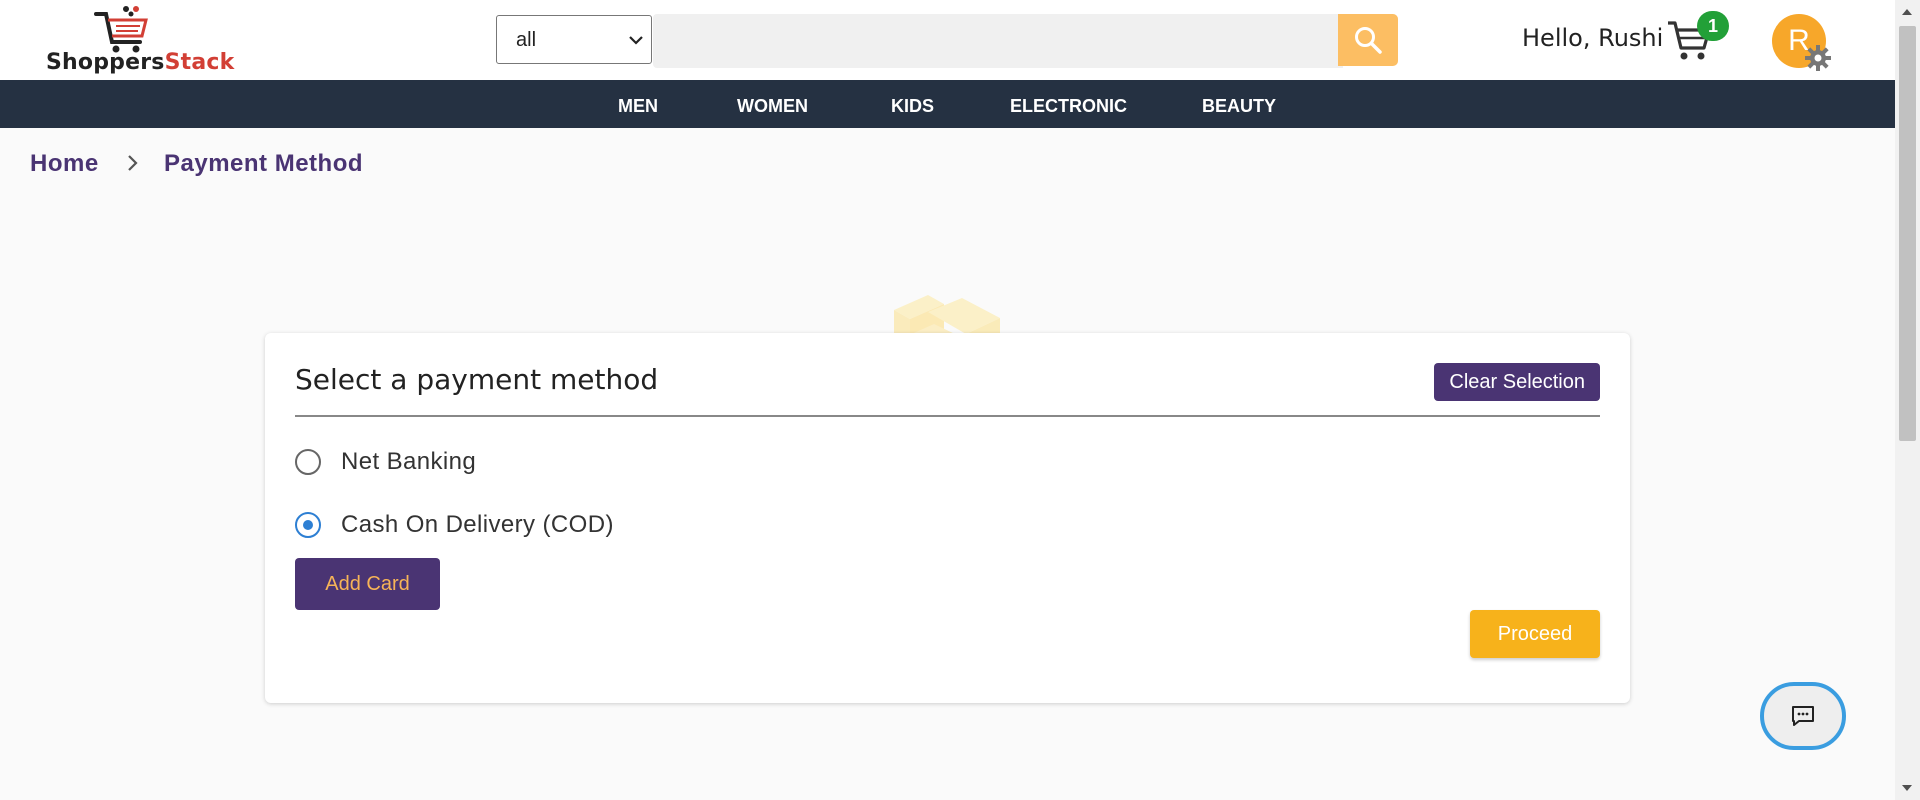  Describe the element at coordinates (1713, 26) in the screenshot. I see `cart-count-badge: 1` at that location.